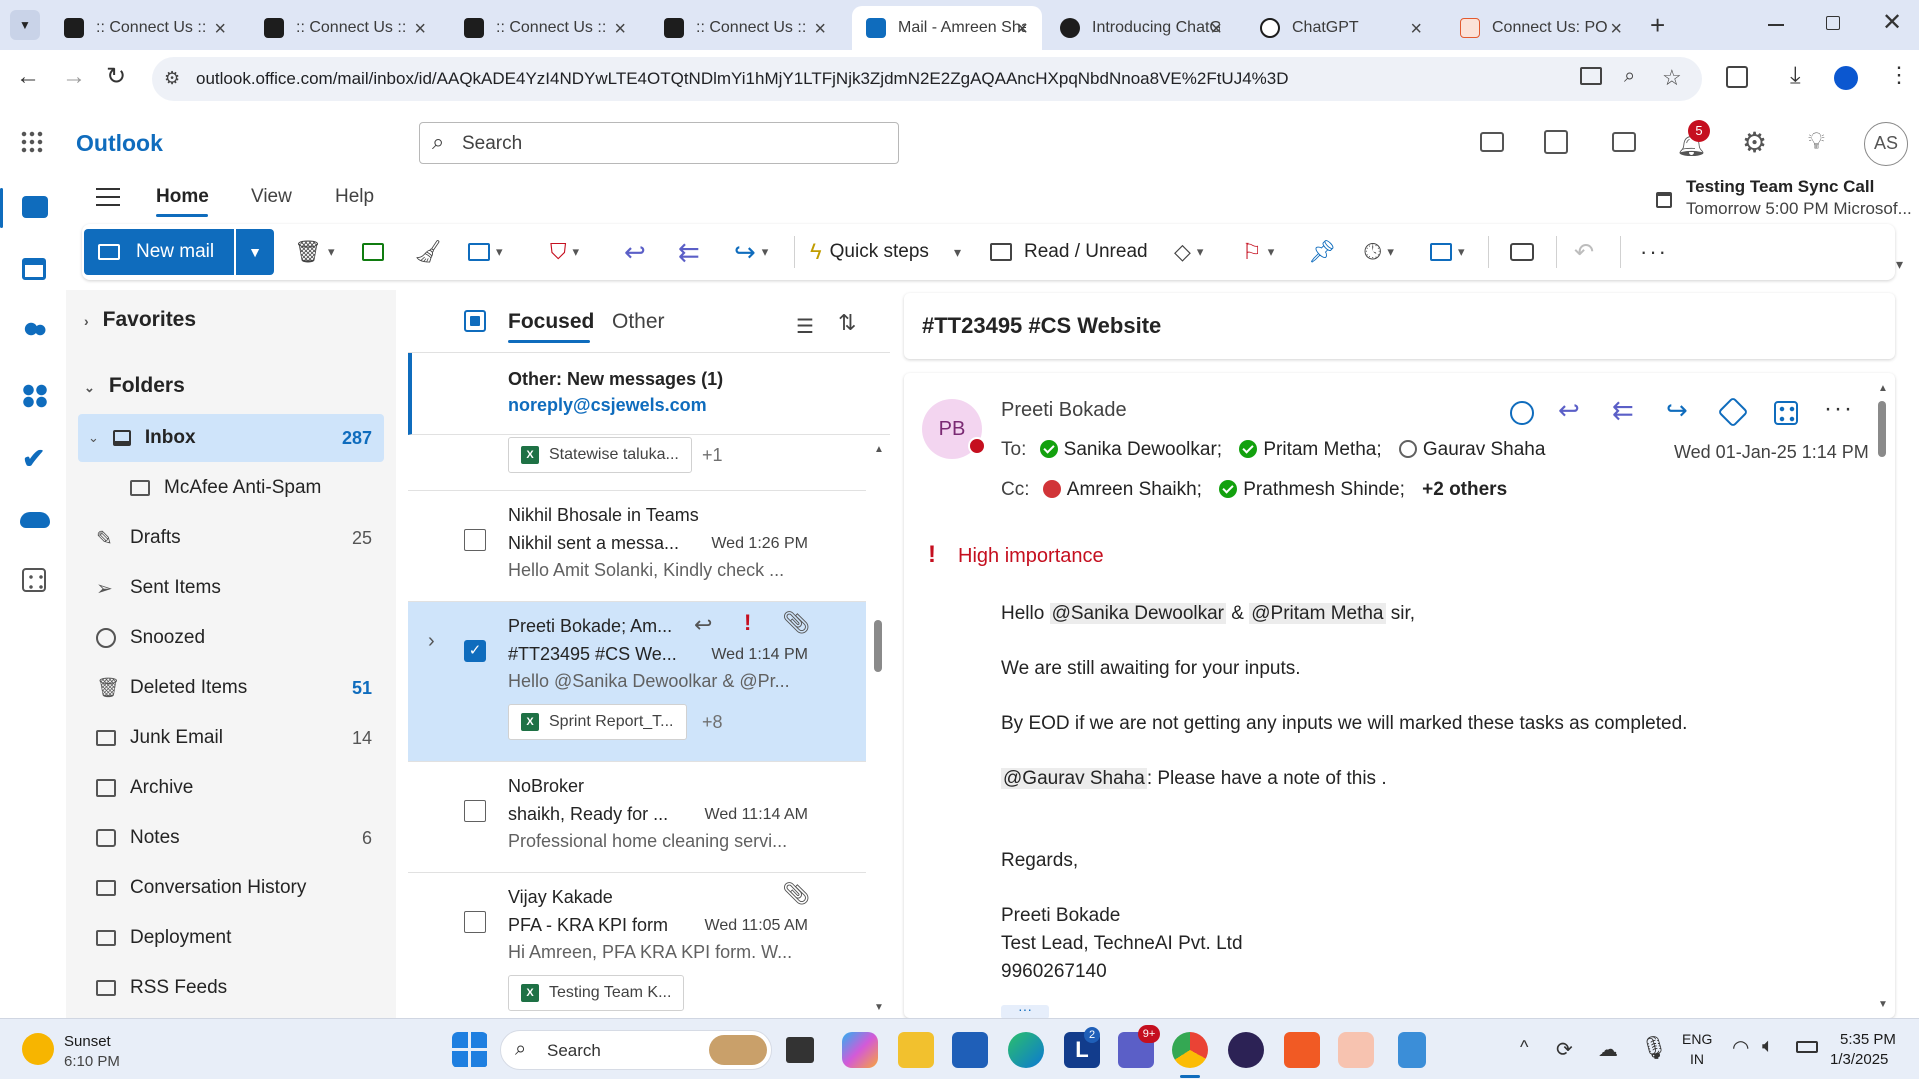  Describe the element at coordinates (1657, 25) in the screenshot. I see `new-tab-button: +` at that location.